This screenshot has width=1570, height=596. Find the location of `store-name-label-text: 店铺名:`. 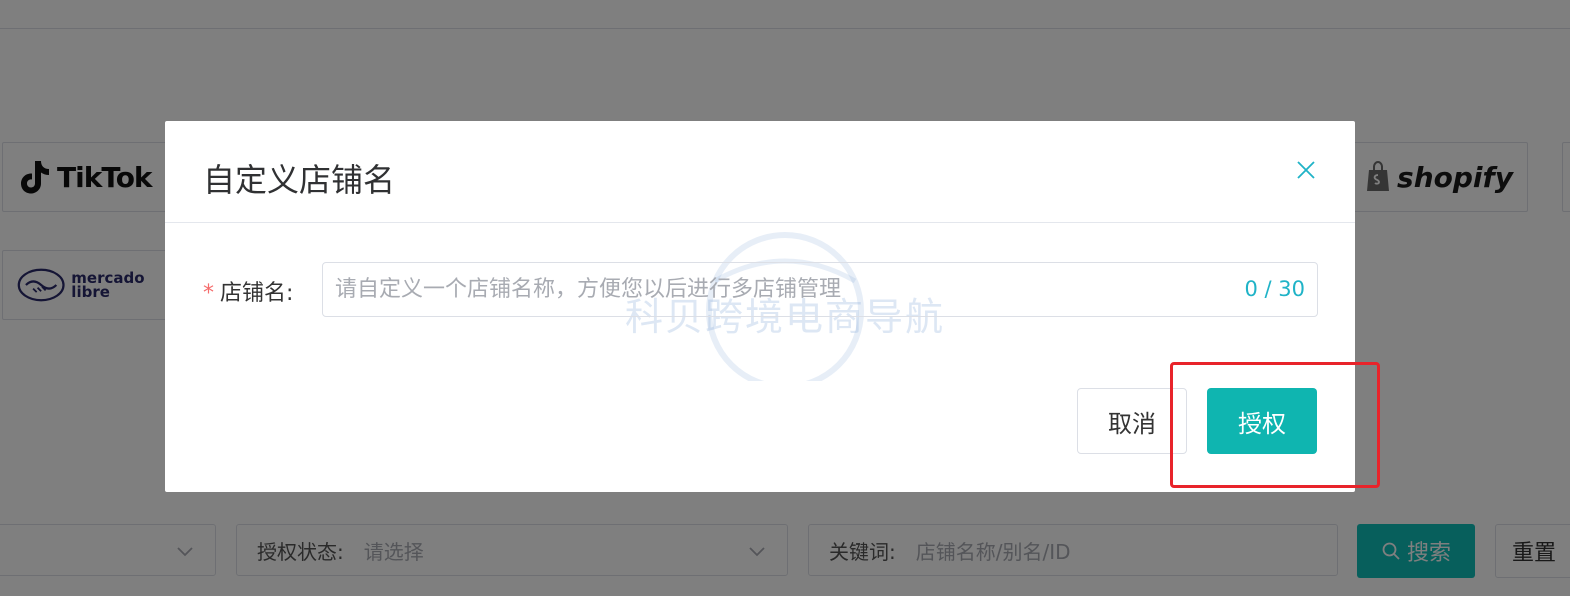

store-name-label-text: 店铺名: is located at coordinates (257, 293).